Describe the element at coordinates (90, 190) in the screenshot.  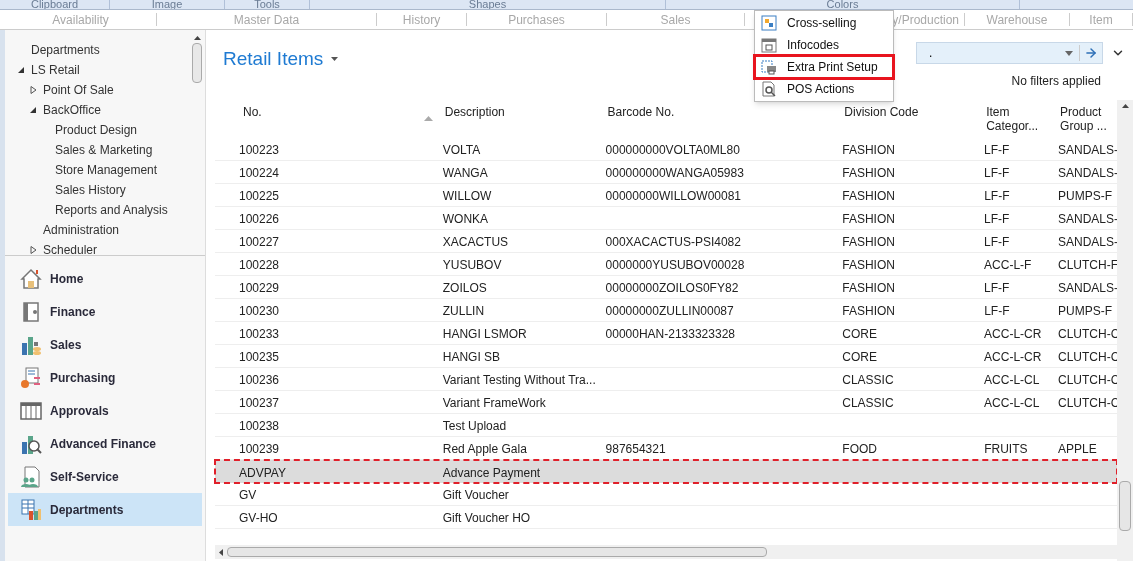
I see `nav-tree-item: Sales History` at that location.